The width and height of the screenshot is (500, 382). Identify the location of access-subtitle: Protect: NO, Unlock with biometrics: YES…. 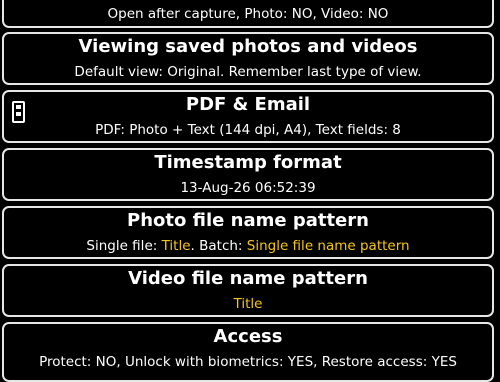
(248, 362).